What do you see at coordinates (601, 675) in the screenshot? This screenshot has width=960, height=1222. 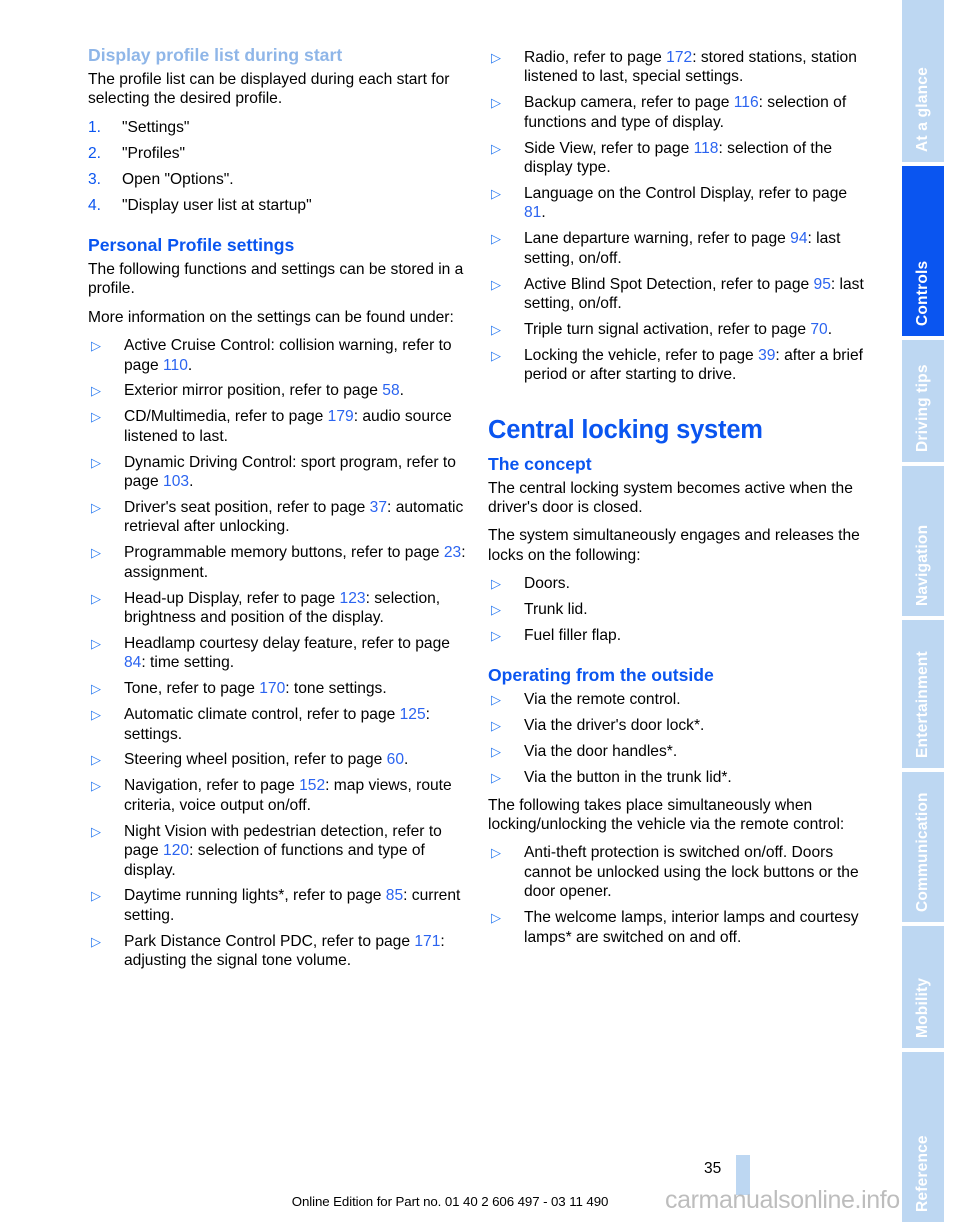 I see `heading-operating-from-outside: Operating from the outside` at bounding box center [601, 675].